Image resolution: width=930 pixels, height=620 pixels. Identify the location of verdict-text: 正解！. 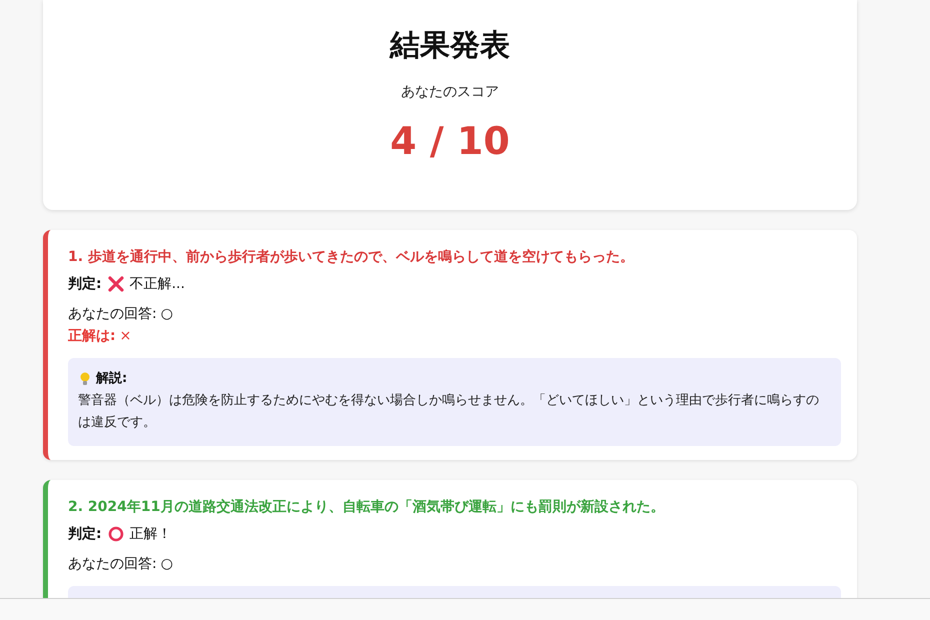
(151, 534).